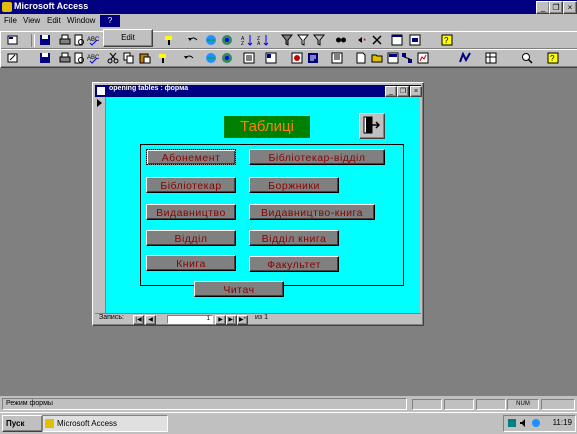  I want to click on menu-file: File, so click(10, 20).